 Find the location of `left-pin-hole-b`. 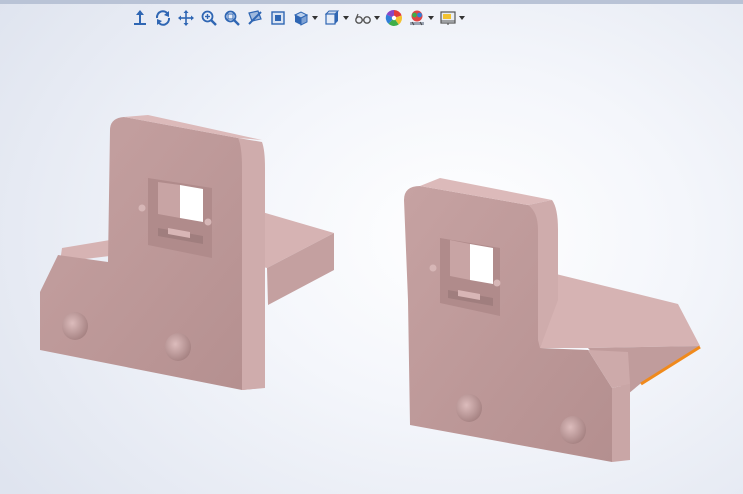

left-pin-hole-b is located at coordinates (208, 222).